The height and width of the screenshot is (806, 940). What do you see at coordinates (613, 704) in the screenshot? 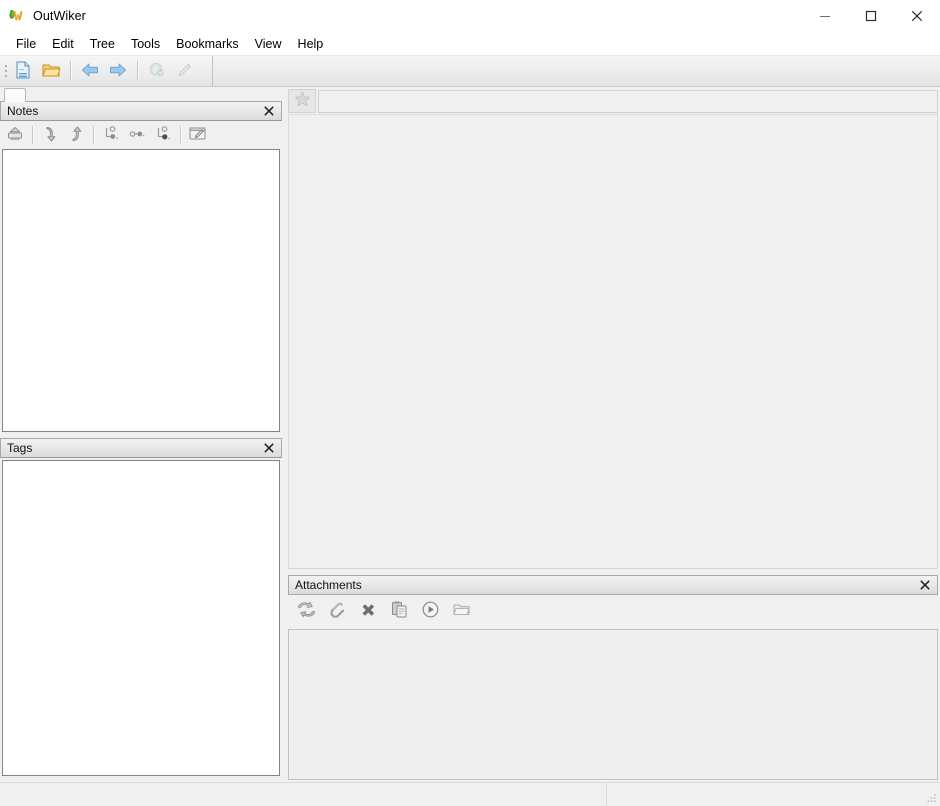
I see `attachments-file-list` at bounding box center [613, 704].